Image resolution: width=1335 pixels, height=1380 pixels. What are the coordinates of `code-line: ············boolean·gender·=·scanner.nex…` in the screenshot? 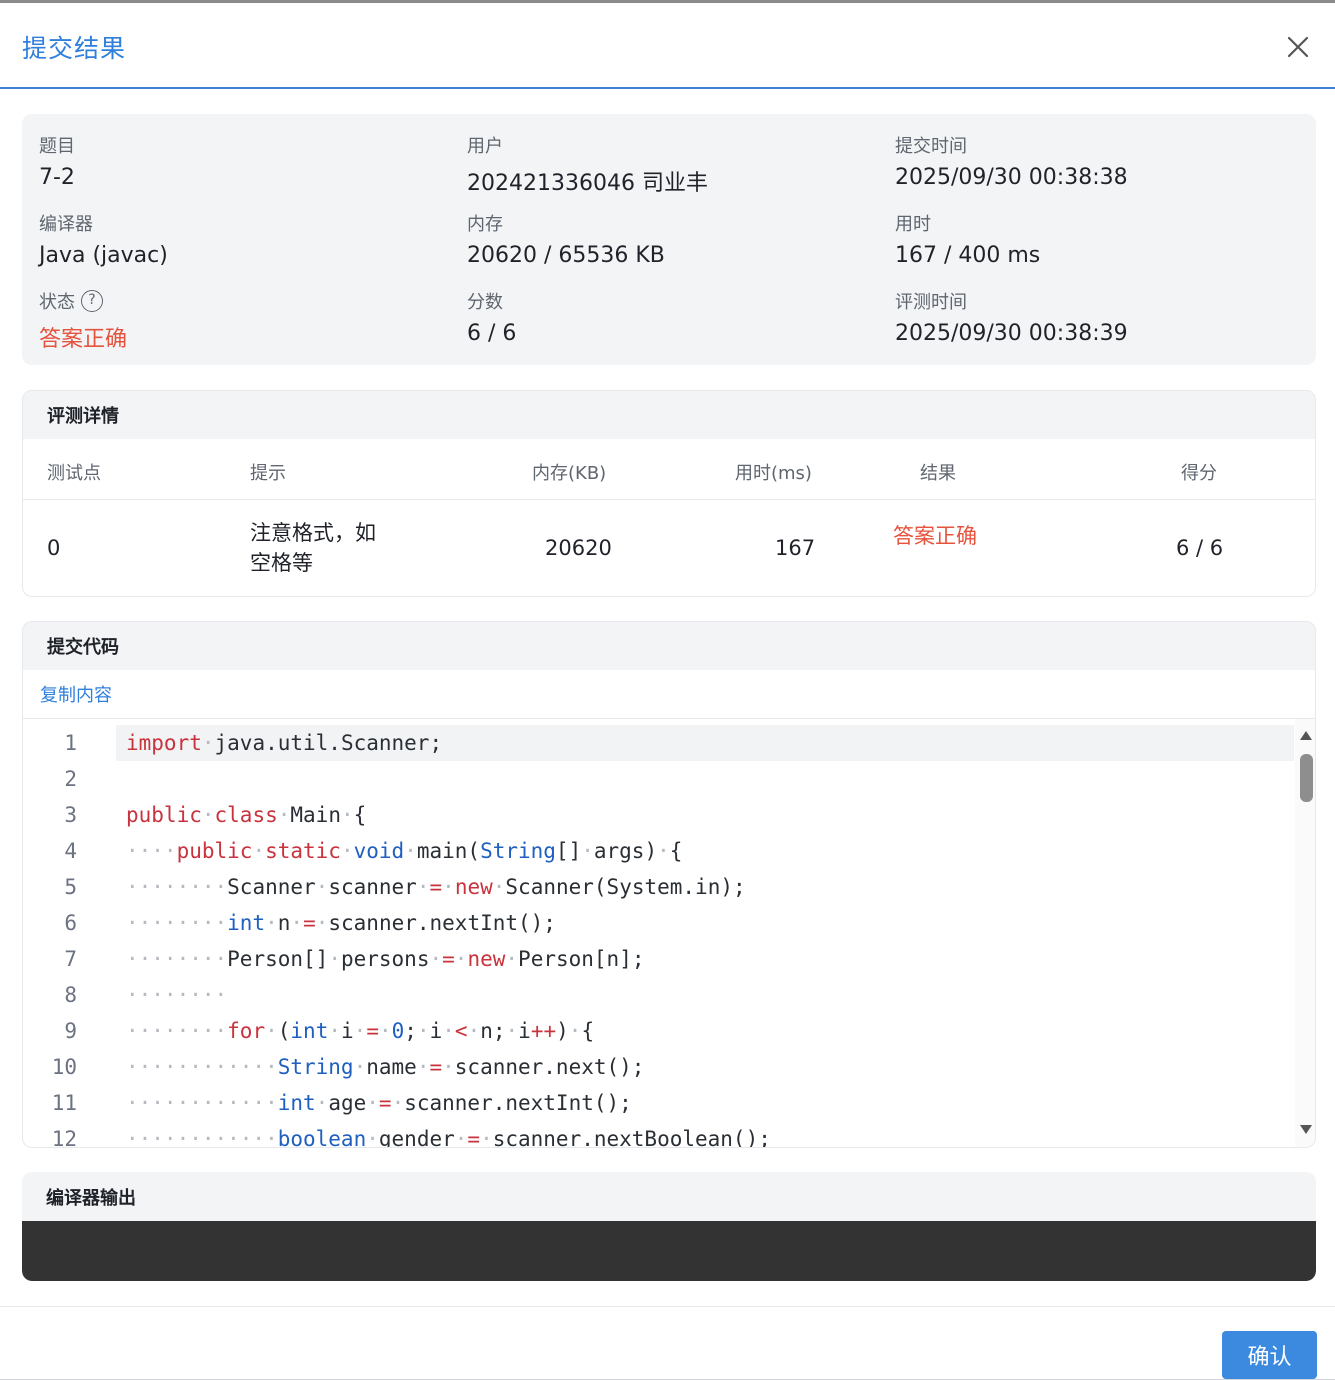 It's located at (448, 1137).